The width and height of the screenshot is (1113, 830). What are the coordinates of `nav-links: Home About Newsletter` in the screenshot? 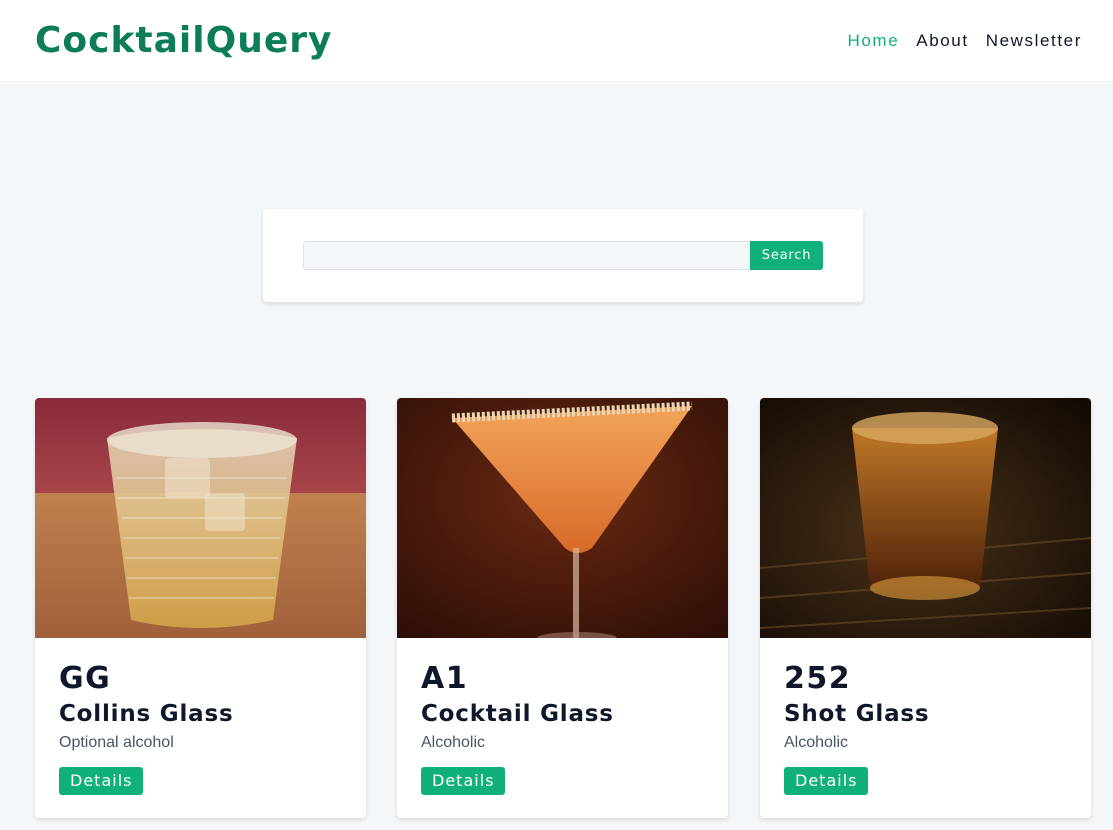 It's located at (957, 41).